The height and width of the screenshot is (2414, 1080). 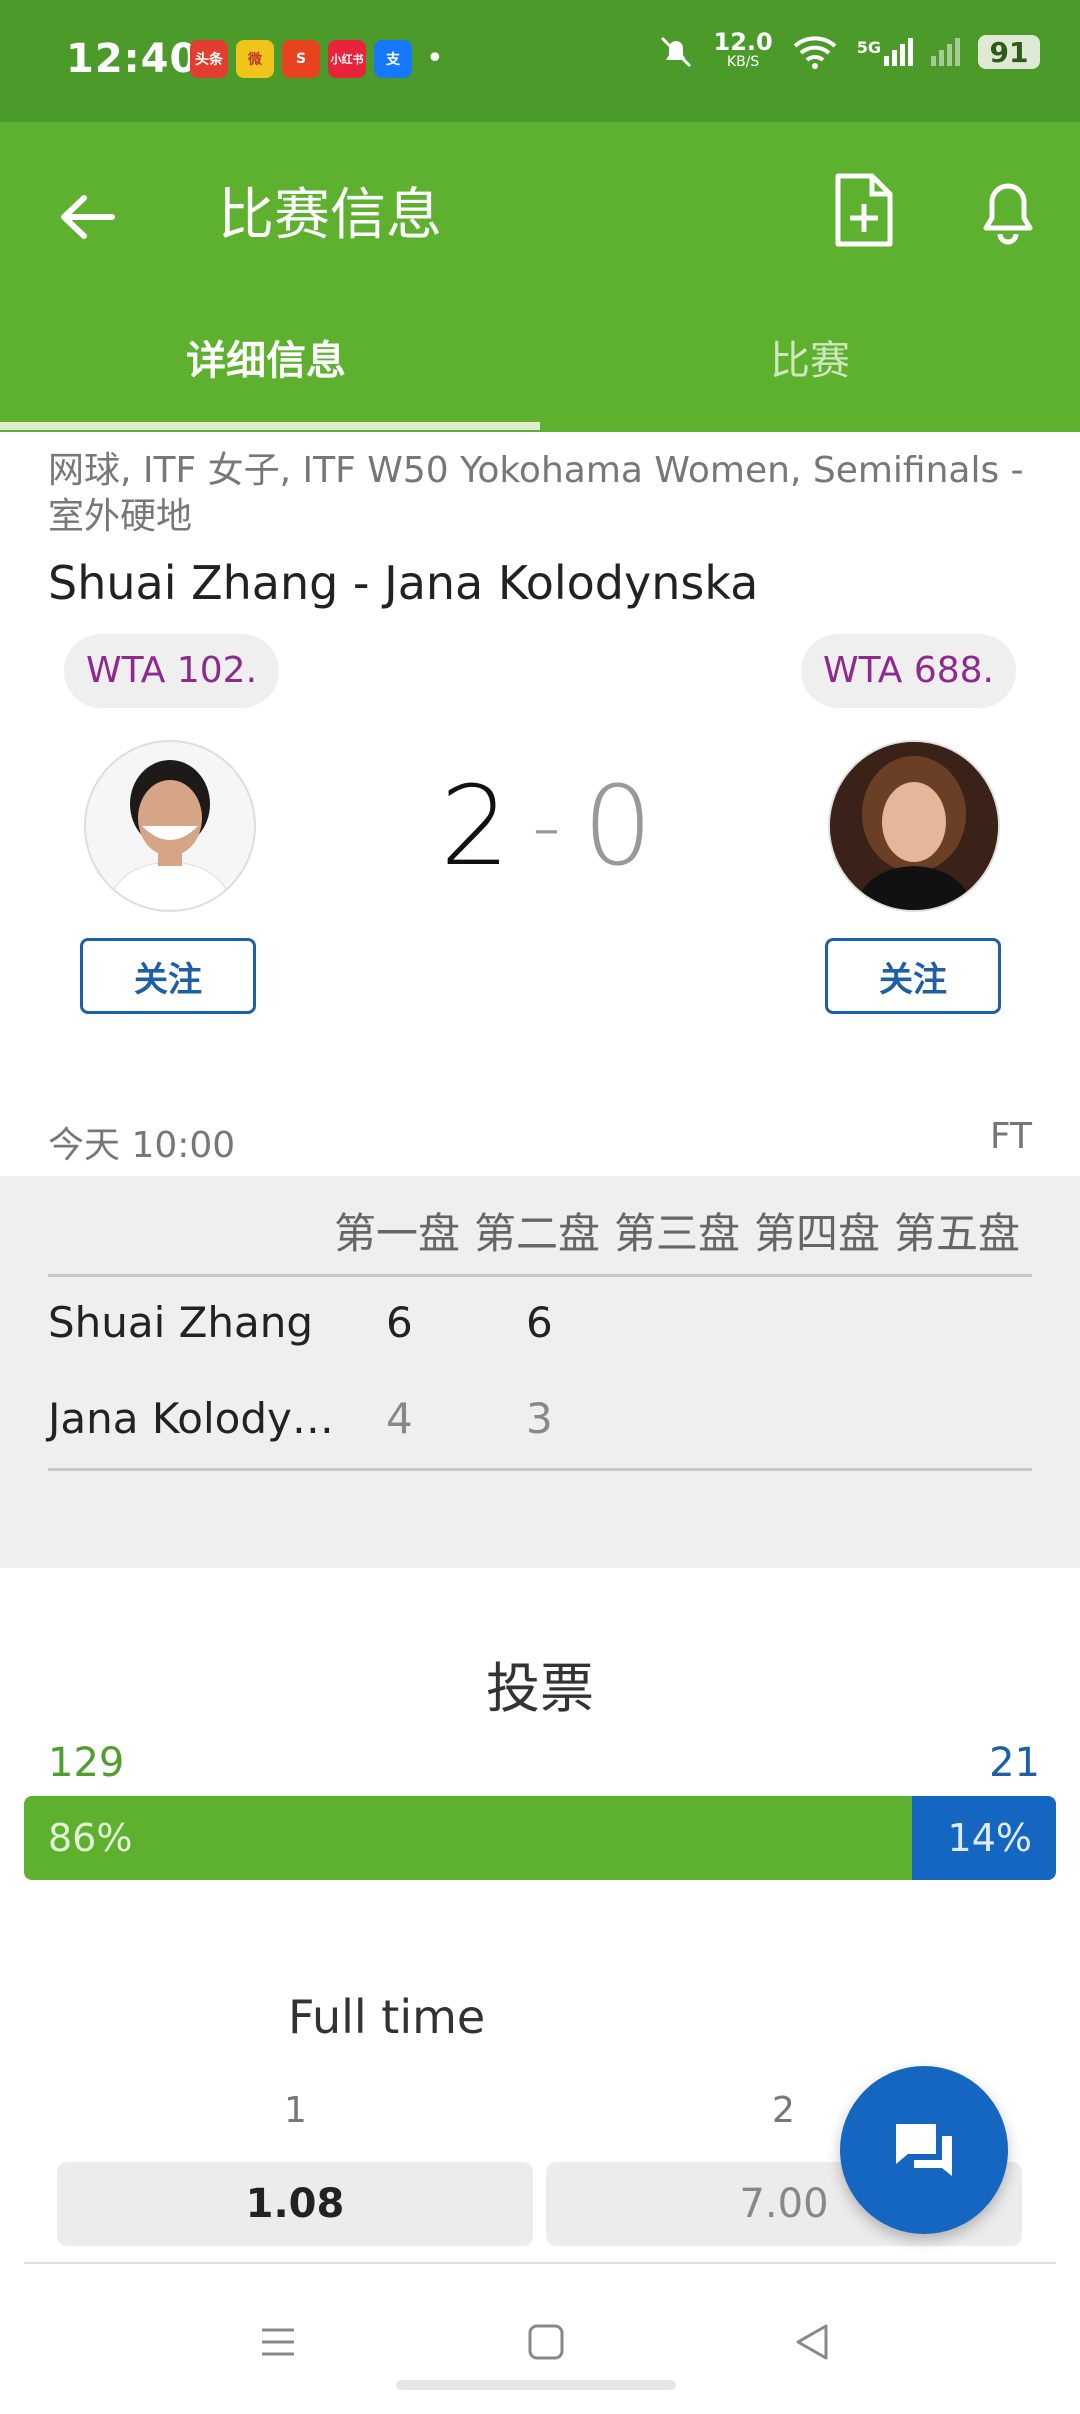 I want to click on odds-home-button: 1.08, so click(x=295, y=2204).